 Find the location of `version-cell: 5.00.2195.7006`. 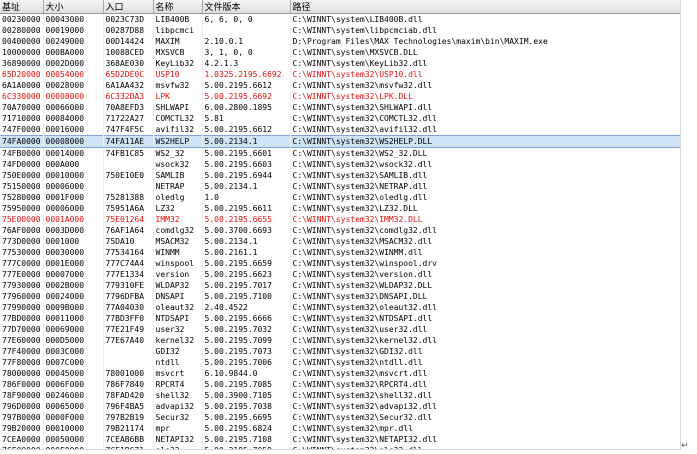

version-cell: 5.00.2195.7006 is located at coordinates (246, 362).